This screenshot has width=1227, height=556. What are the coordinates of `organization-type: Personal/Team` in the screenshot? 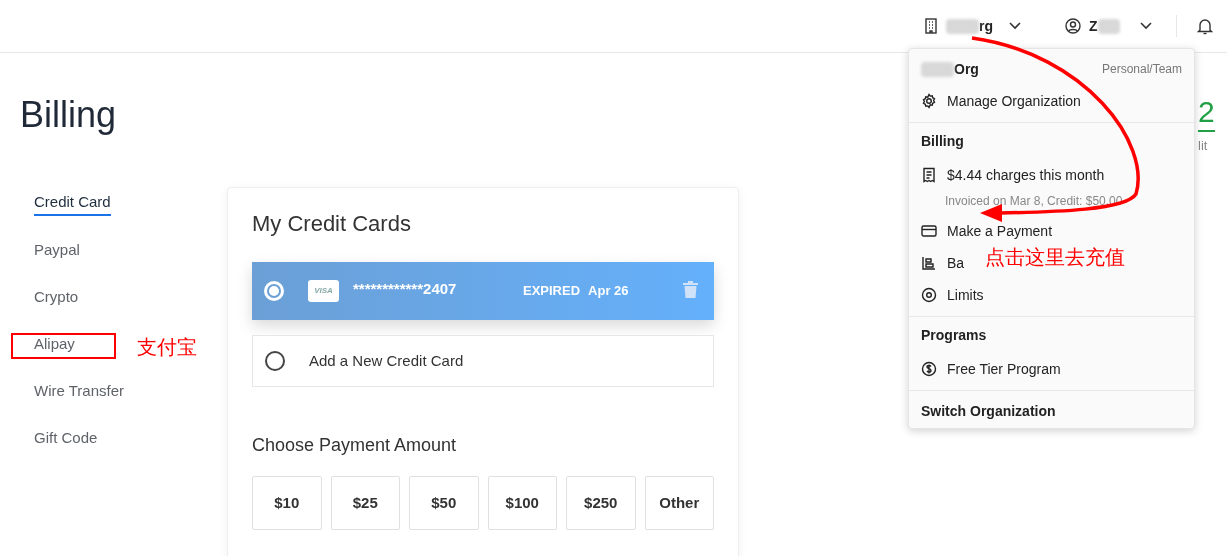 It's located at (1141, 69).